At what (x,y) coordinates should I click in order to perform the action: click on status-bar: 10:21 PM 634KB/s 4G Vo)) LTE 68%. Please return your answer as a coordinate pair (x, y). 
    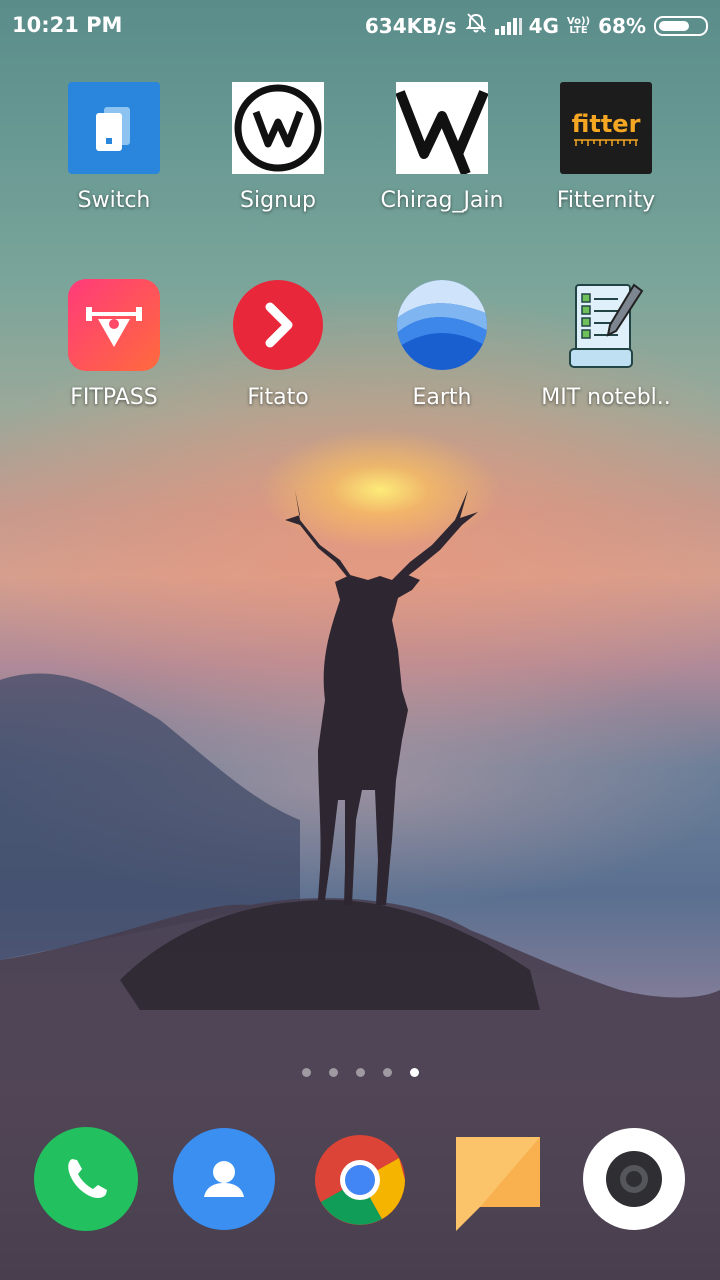
    Looking at the image, I should click on (360, 26).